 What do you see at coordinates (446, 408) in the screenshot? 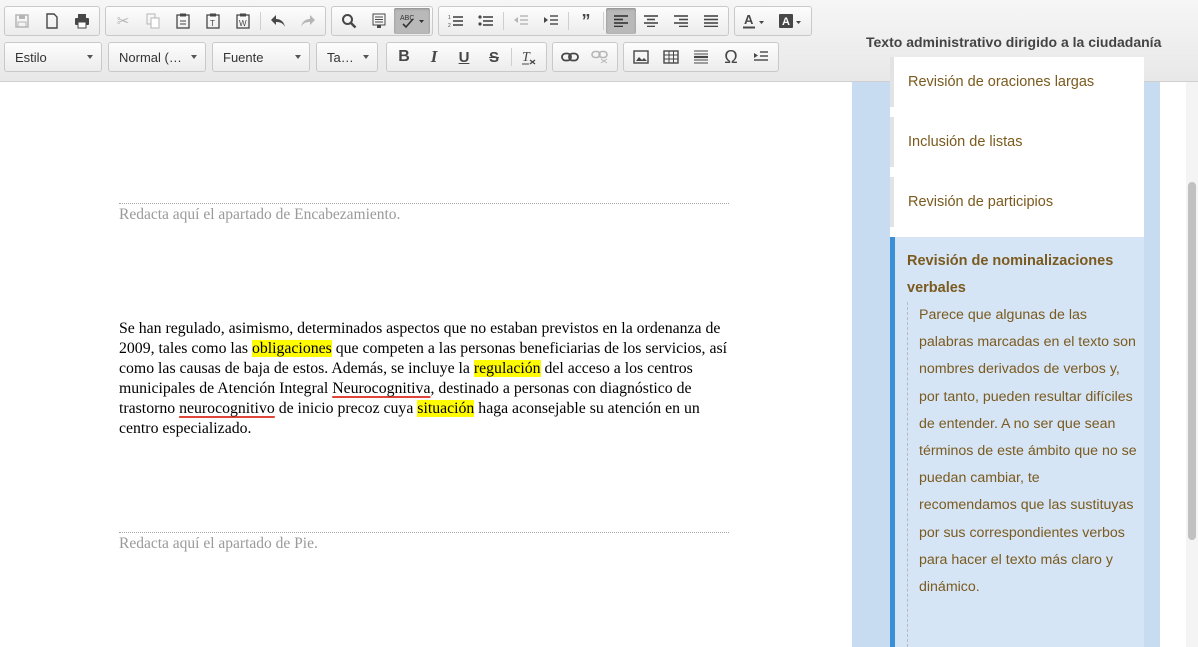
I see `highlighted-word: situación` at bounding box center [446, 408].